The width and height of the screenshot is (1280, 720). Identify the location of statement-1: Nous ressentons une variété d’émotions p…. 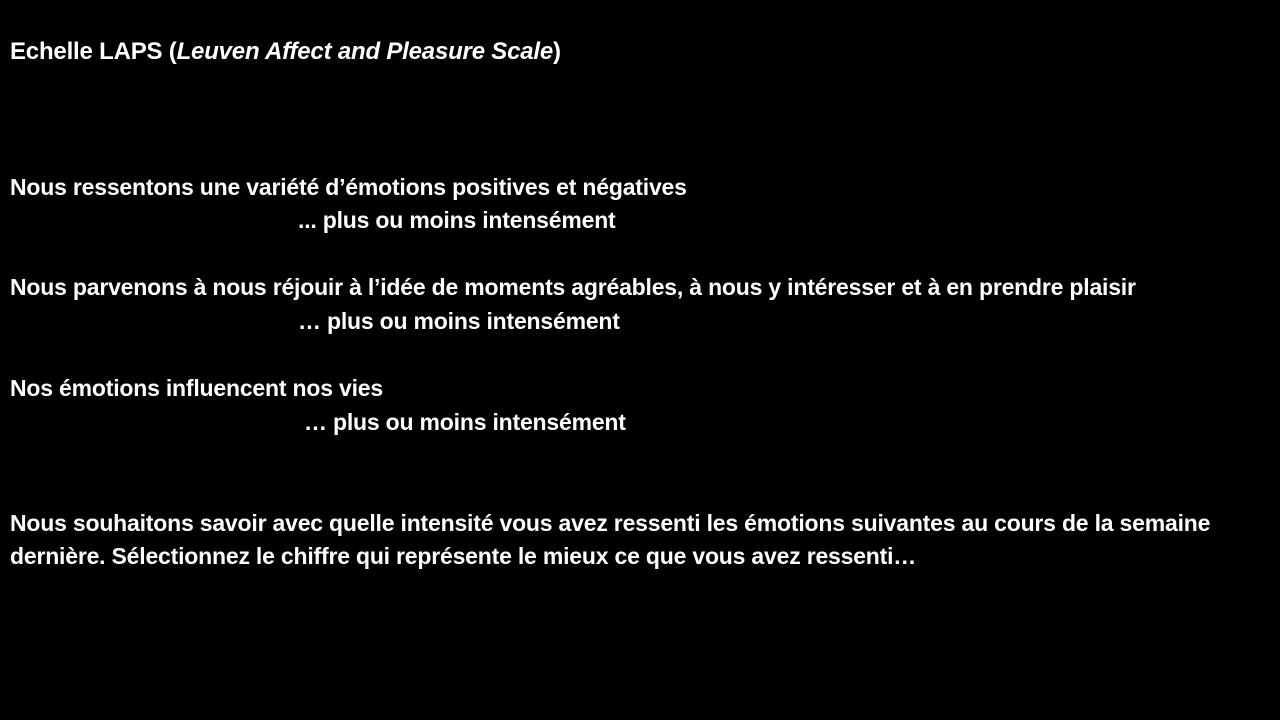
(348, 187).